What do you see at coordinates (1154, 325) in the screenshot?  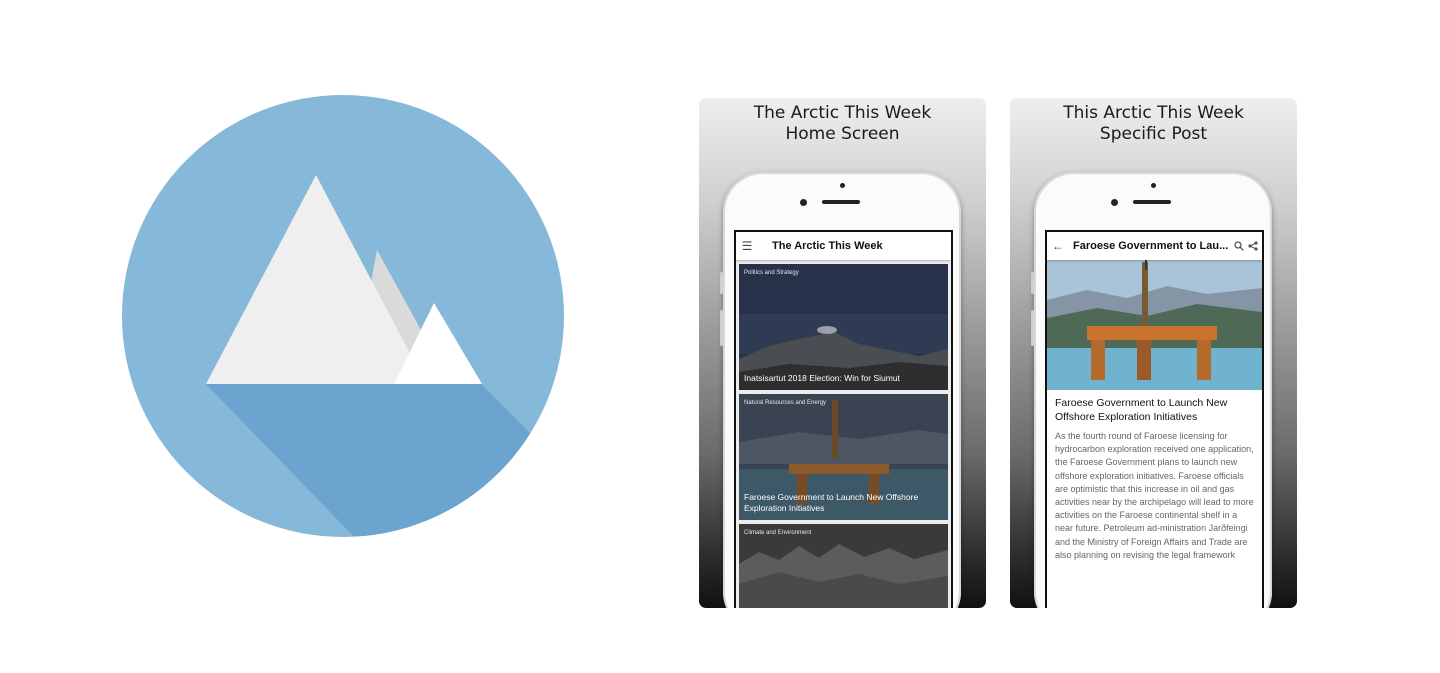 I see `article-image` at bounding box center [1154, 325].